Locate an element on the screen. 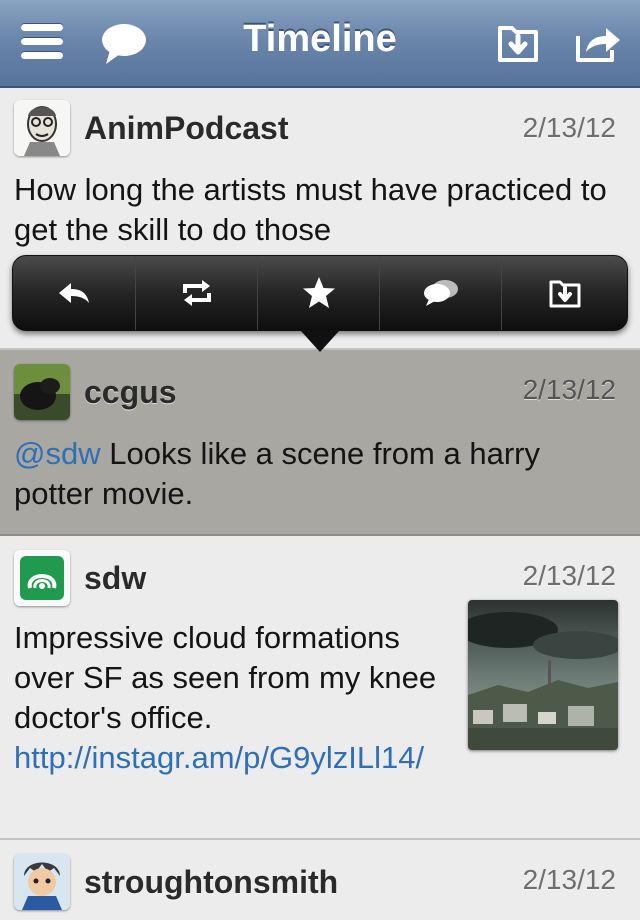 The height and width of the screenshot is (920, 640). tweet-action-bar is located at coordinates (320, 293).